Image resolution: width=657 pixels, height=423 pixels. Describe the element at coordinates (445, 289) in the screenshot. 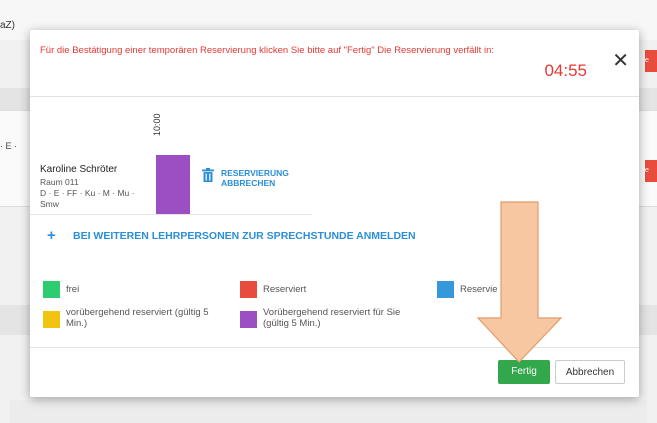

I see `legend-swatch-reserved-self` at that location.